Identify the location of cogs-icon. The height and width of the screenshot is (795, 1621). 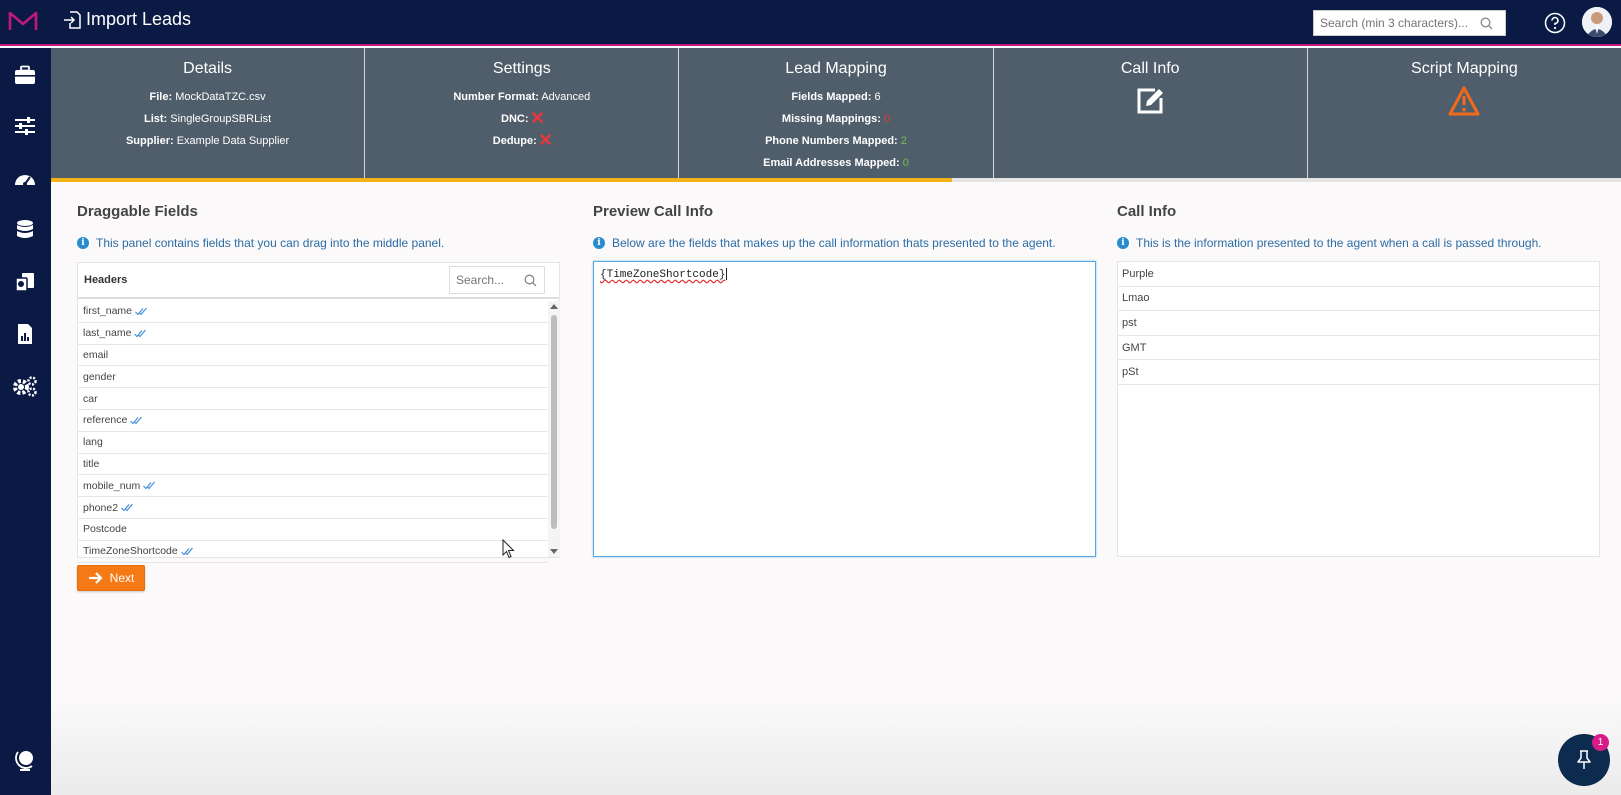
(25, 386).